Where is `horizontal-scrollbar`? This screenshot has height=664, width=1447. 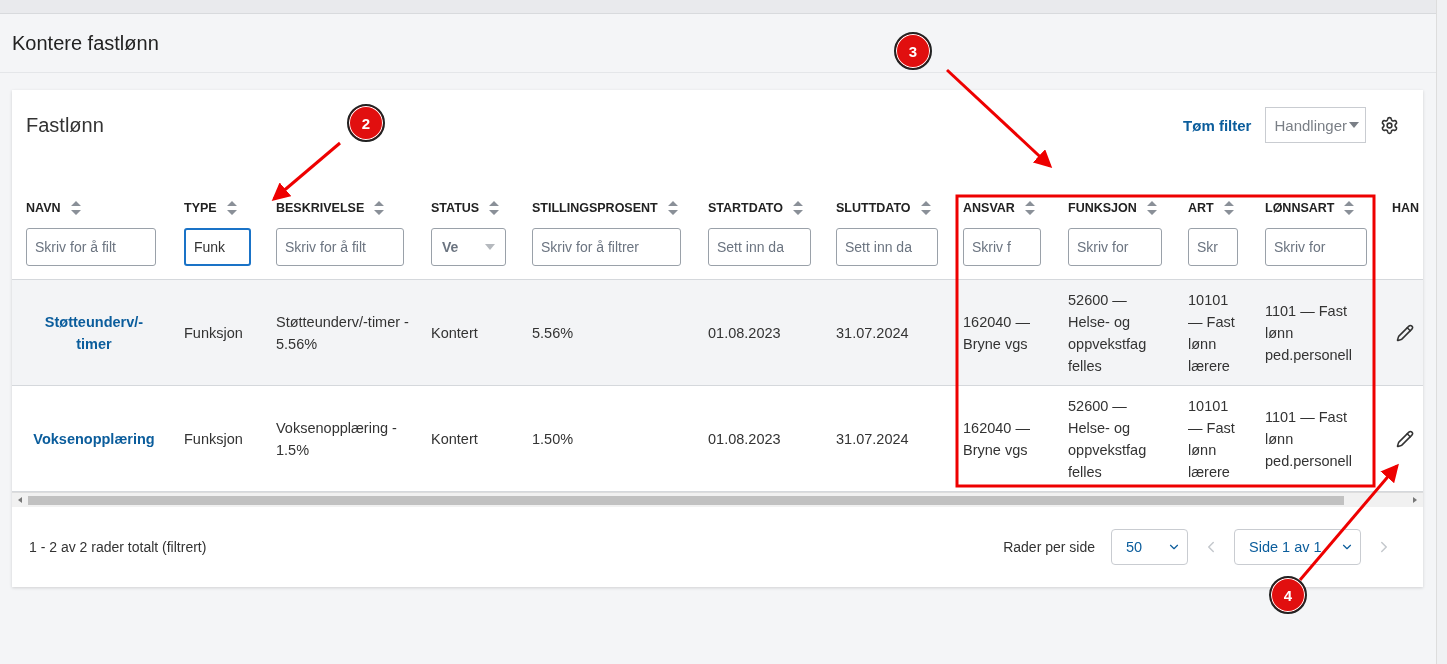
horizontal-scrollbar is located at coordinates (717, 499).